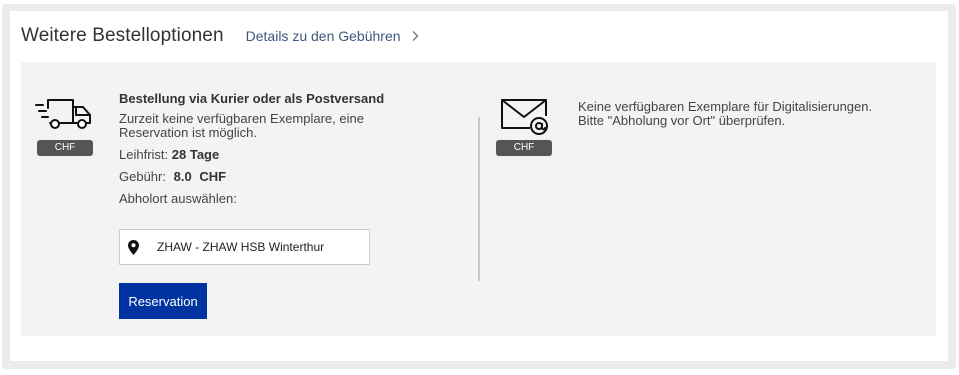 Image resolution: width=959 pixels, height=375 pixels. Describe the element at coordinates (122, 35) in the screenshot. I see `section-title: Weitere Bestelloptionen` at that location.